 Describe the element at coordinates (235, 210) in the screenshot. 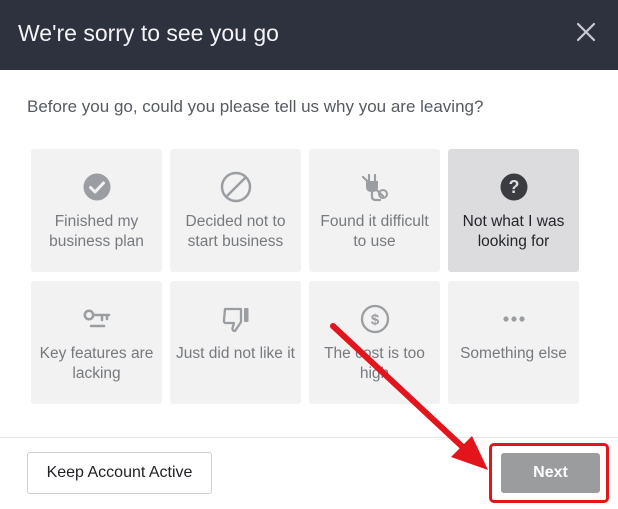

I see `reason-decided-not-to-start: Decided not to start business` at that location.